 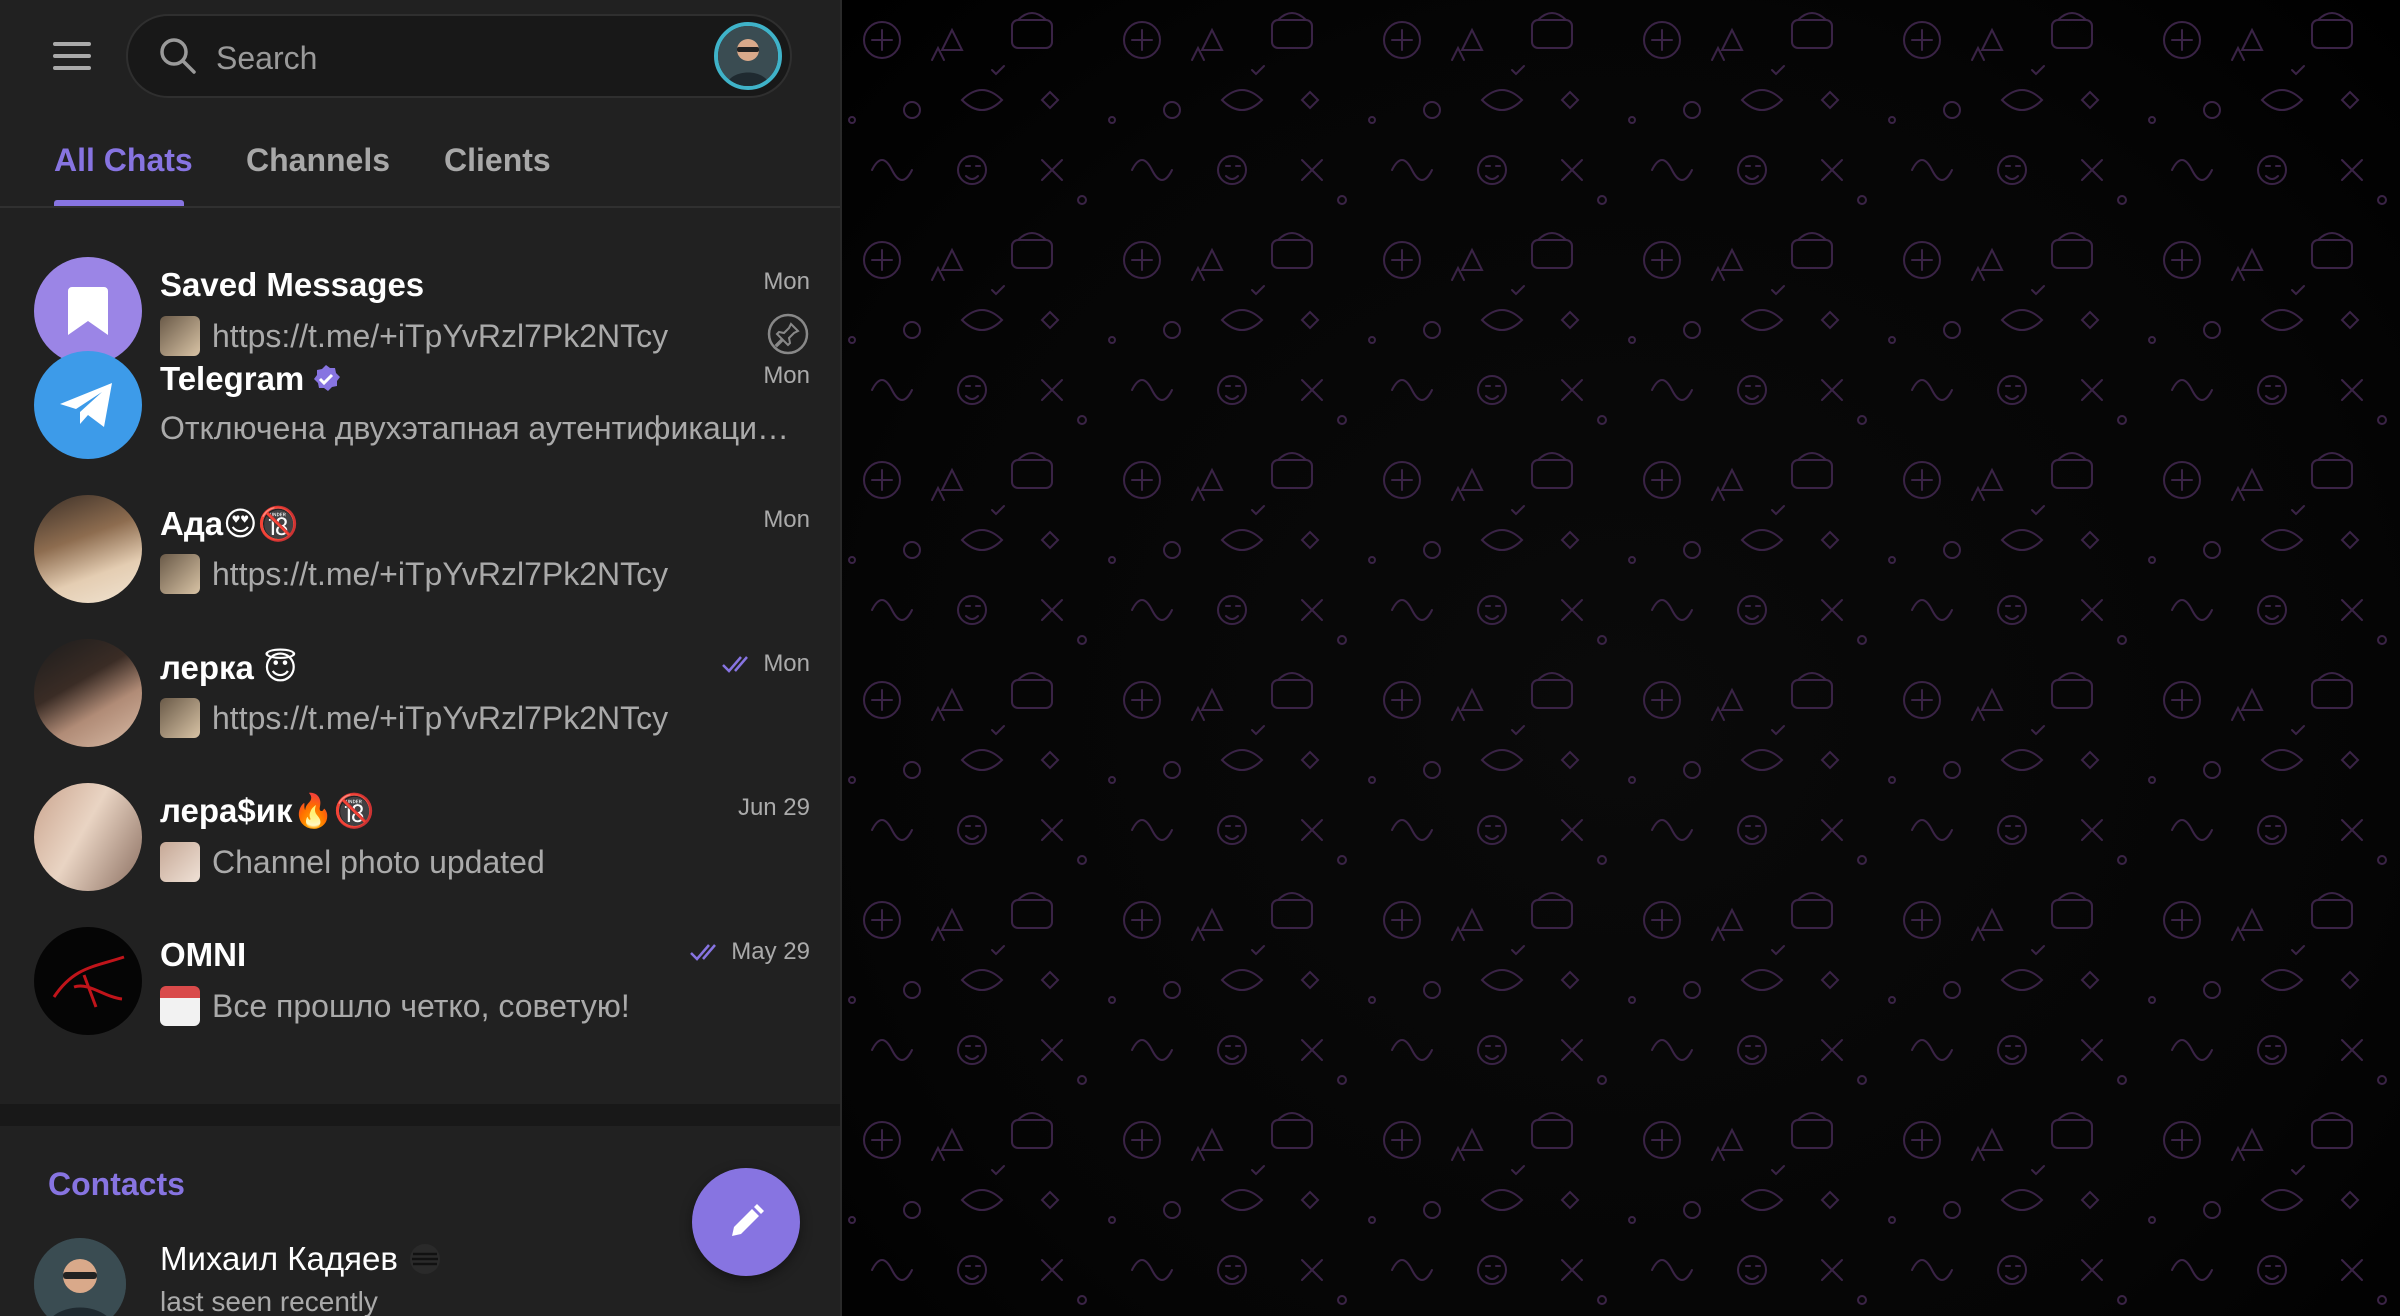 I want to click on contact-name-row: Михаил Кадяев, so click(x=301, y=1259).